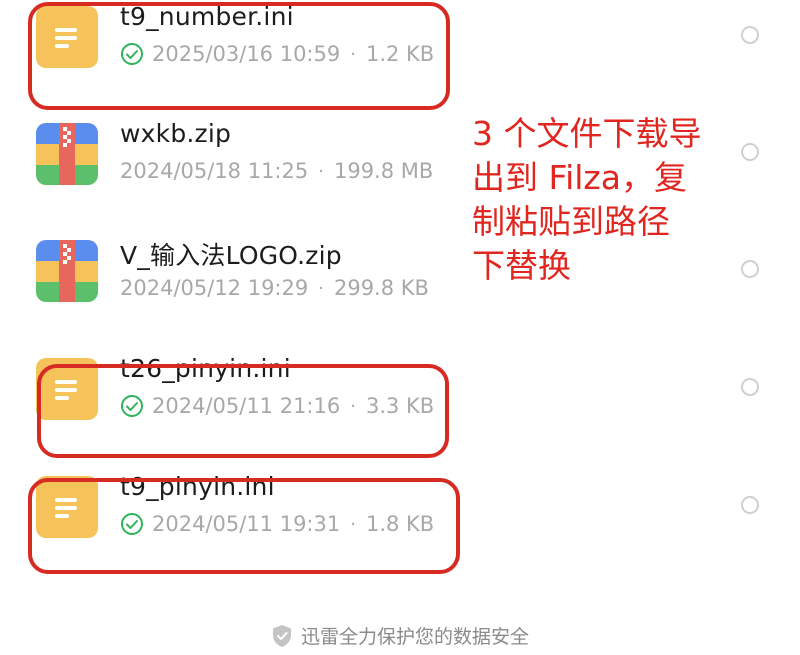  What do you see at coordinates (176, 133) in the screenshot?
I see `file-name: wxkb.zip` at bounding box center [176, 133].